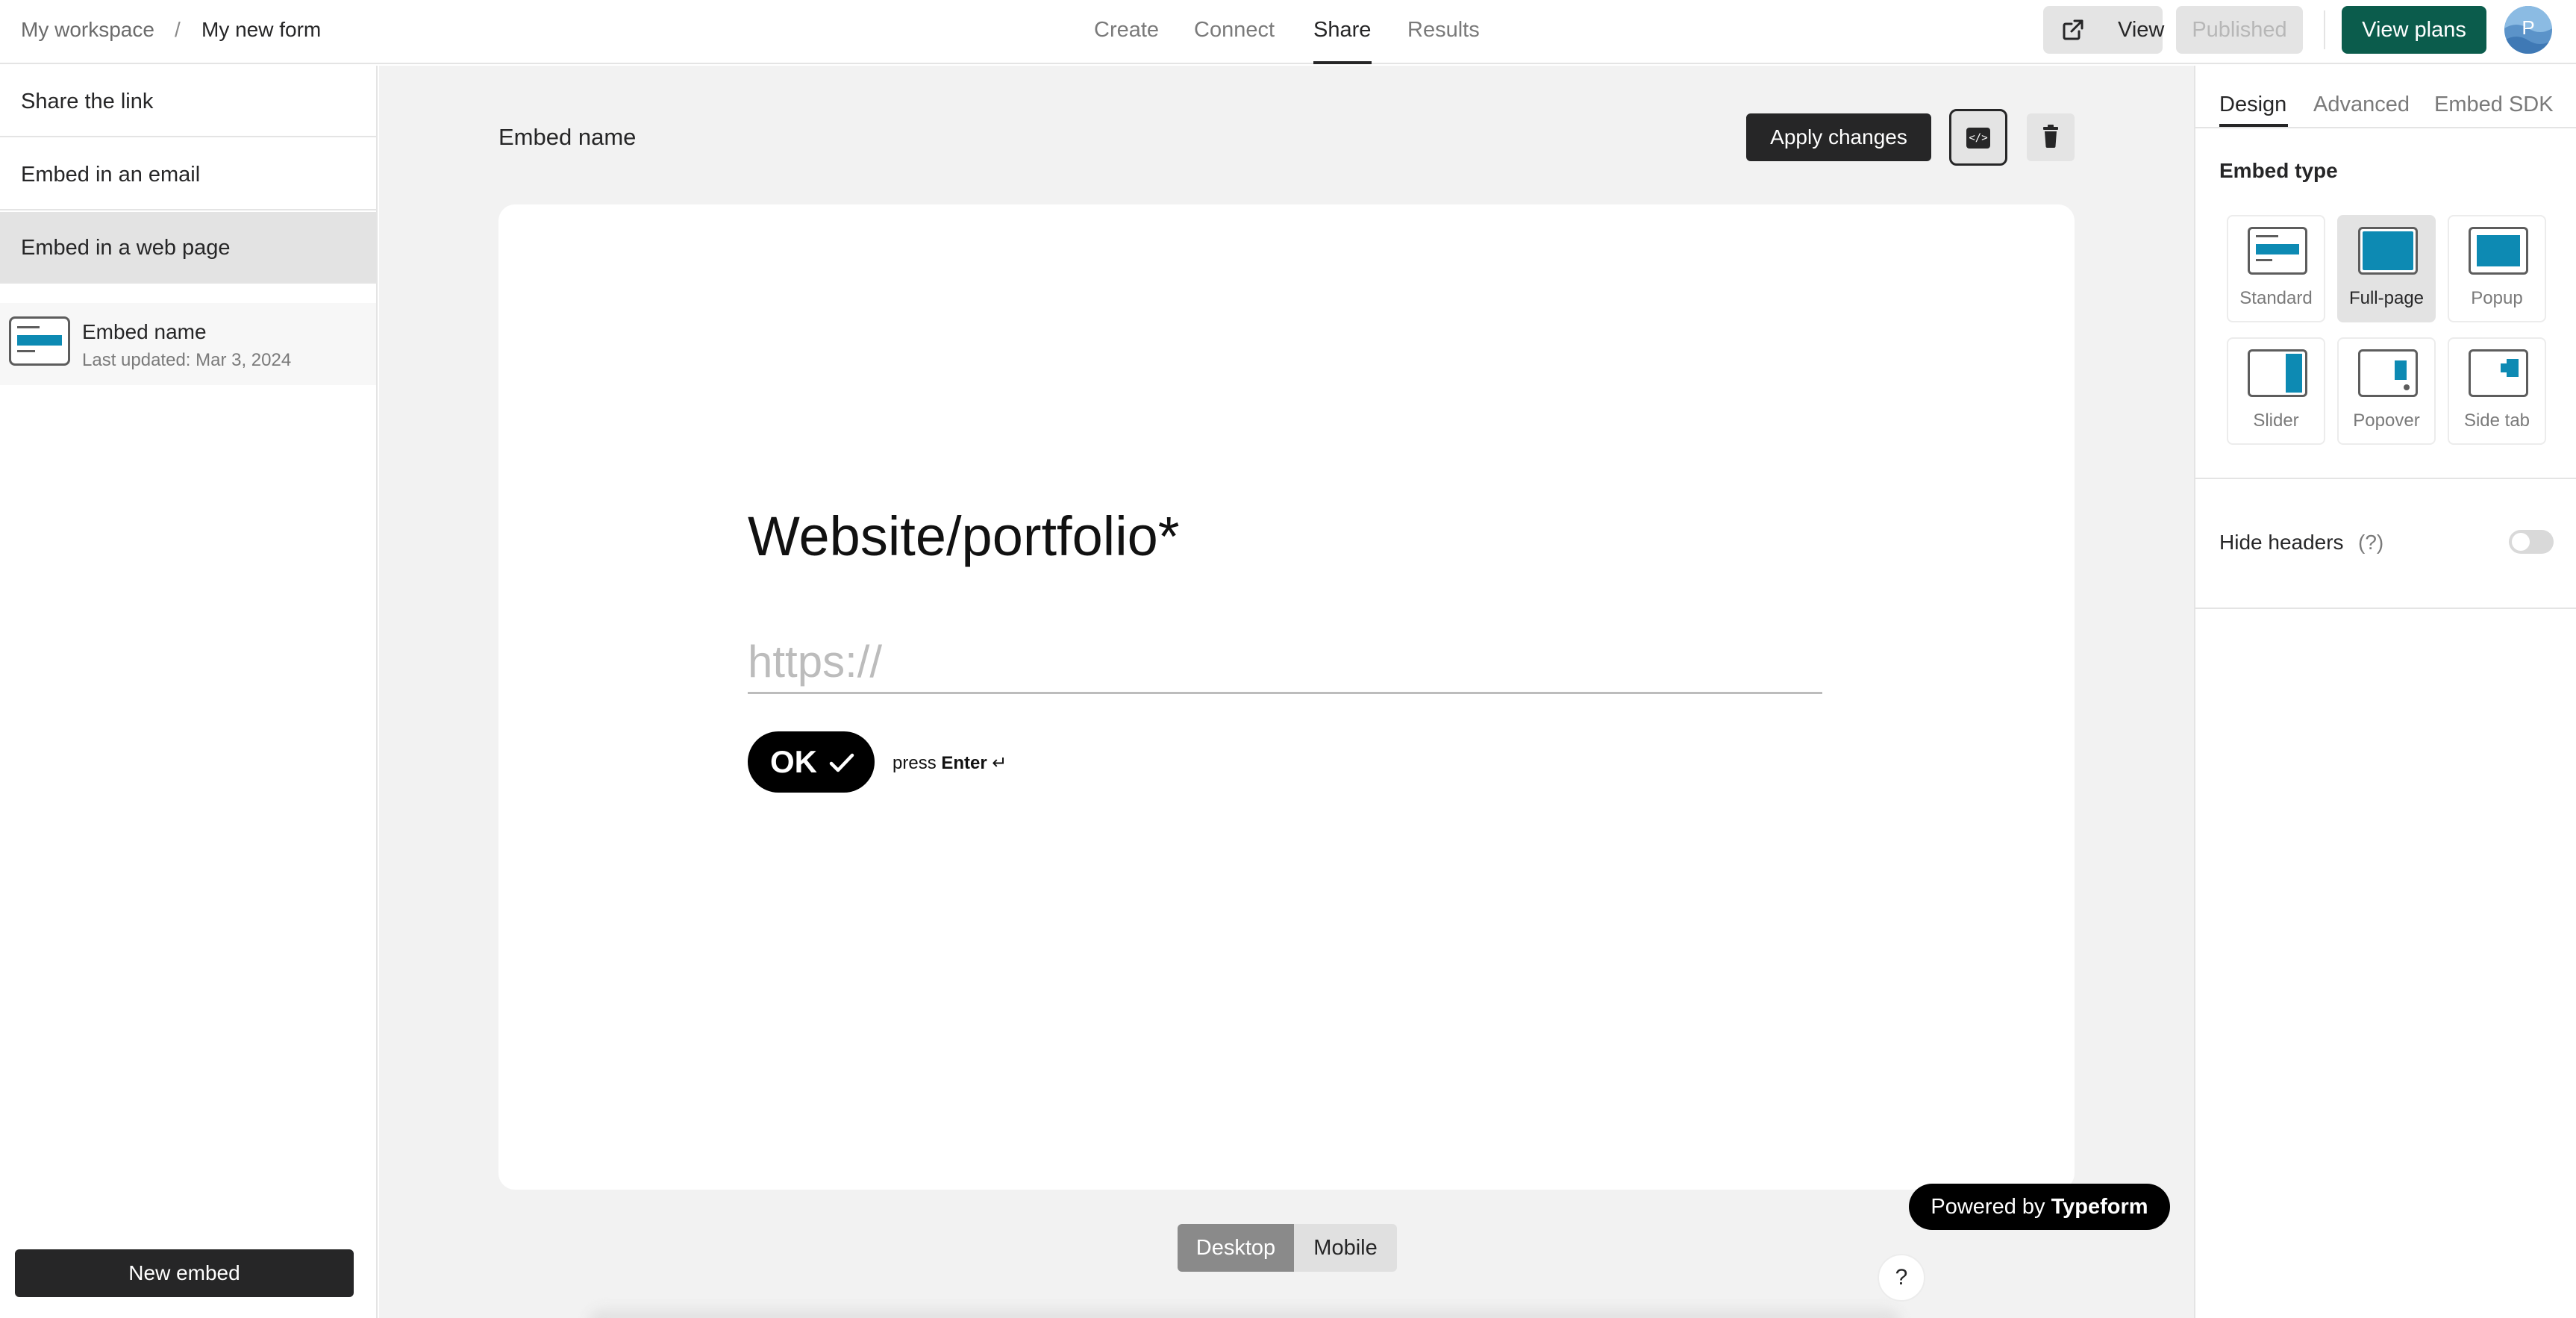  Describe the element at coordinates (2141, 30) in the screenshot. I see `view-button-label: View` at that location.